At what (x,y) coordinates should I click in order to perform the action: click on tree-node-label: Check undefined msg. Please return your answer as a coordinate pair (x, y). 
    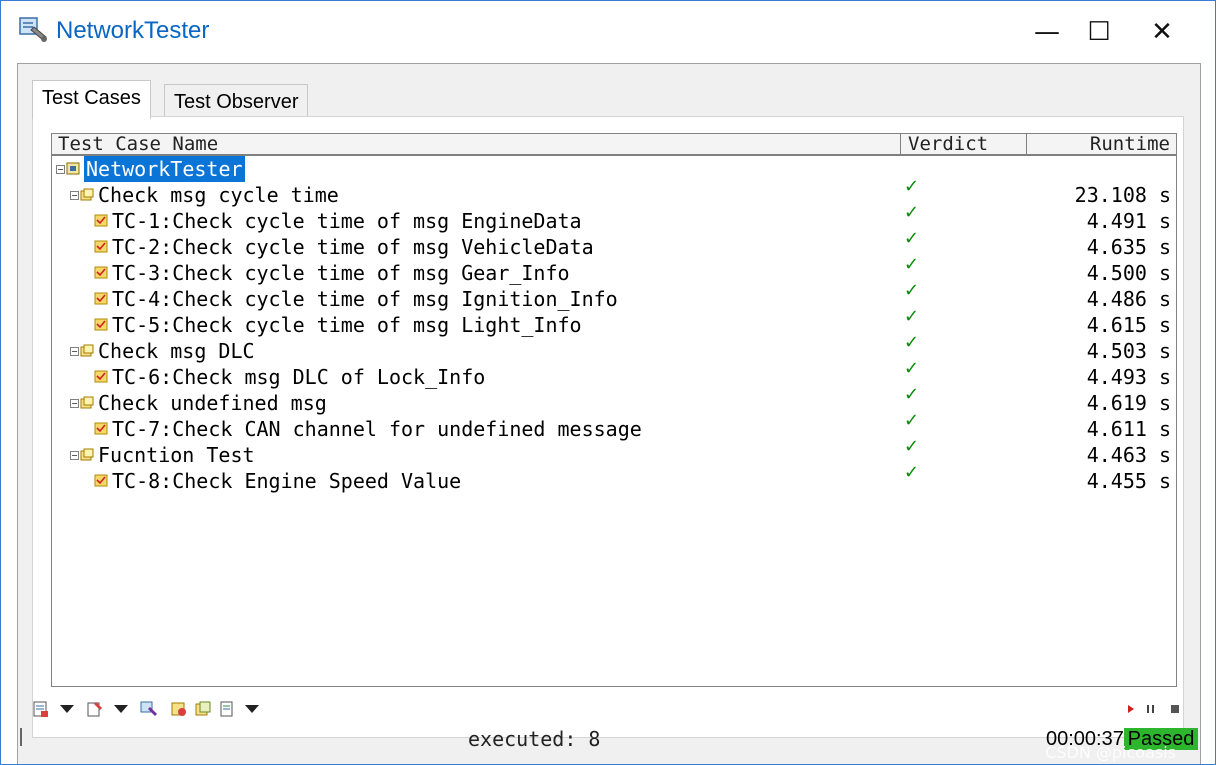
    Looking at the image, I should click on (212, 403).